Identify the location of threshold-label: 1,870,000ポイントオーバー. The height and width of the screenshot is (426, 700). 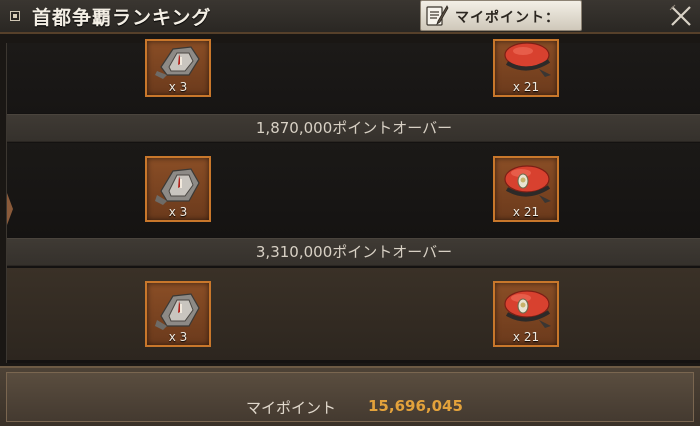
(353, 128).